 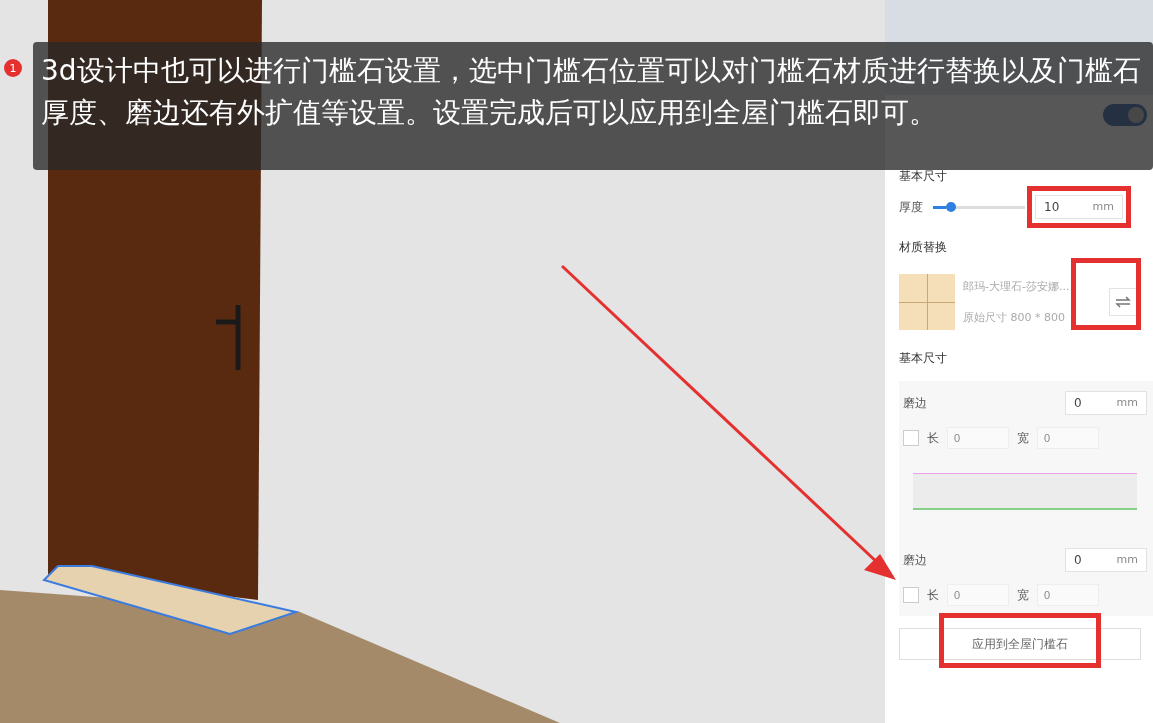 What do you see at coordinates (227, 337) in the screenshot?
I see `door-handle-icon` at bounding box center [227, 337].